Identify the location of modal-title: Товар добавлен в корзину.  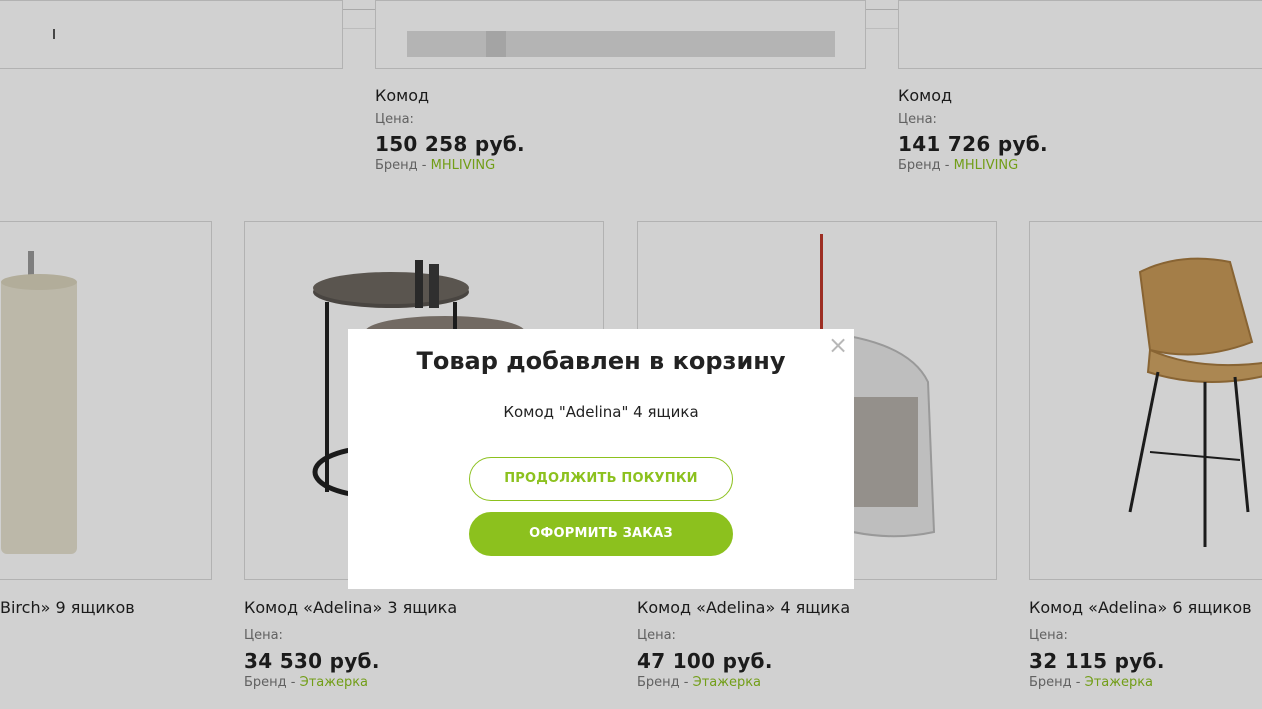
(601, 361).